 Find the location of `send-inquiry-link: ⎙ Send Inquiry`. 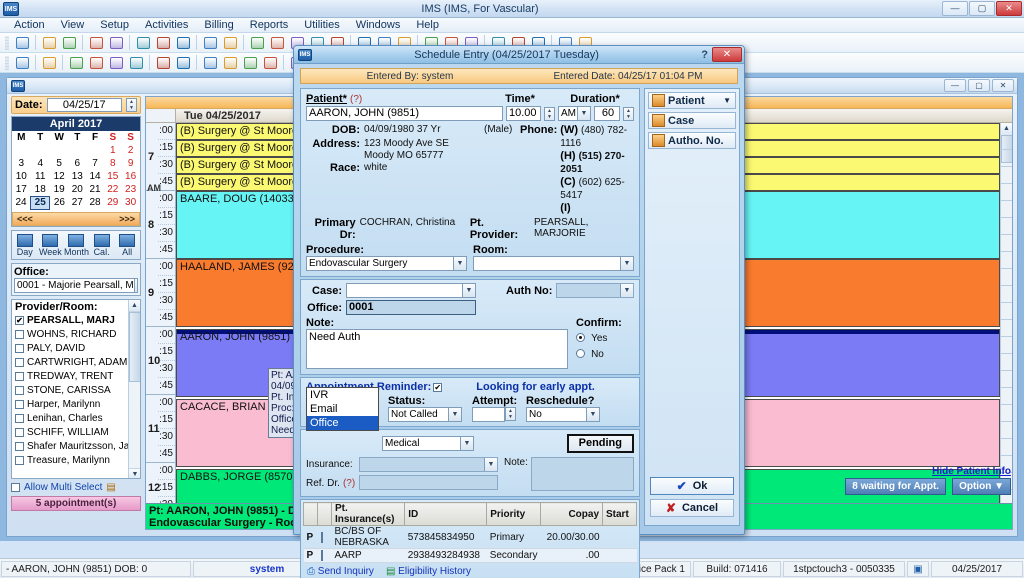

send-inquiry-link: ⎙ Send Inquiry is located at coordinates (340, 571).